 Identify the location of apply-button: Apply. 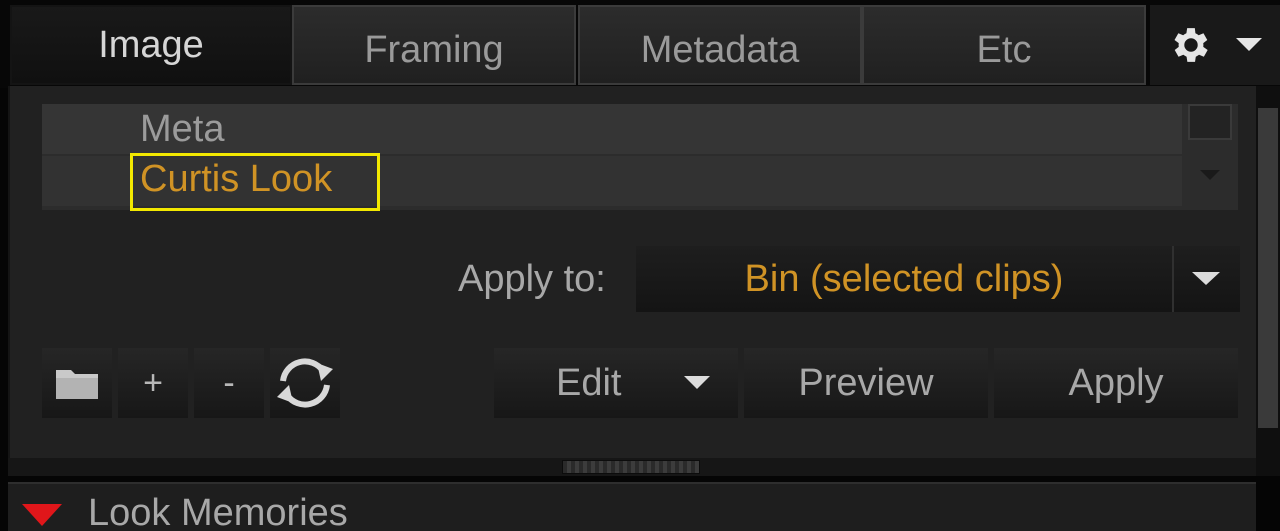
(1116, 383).